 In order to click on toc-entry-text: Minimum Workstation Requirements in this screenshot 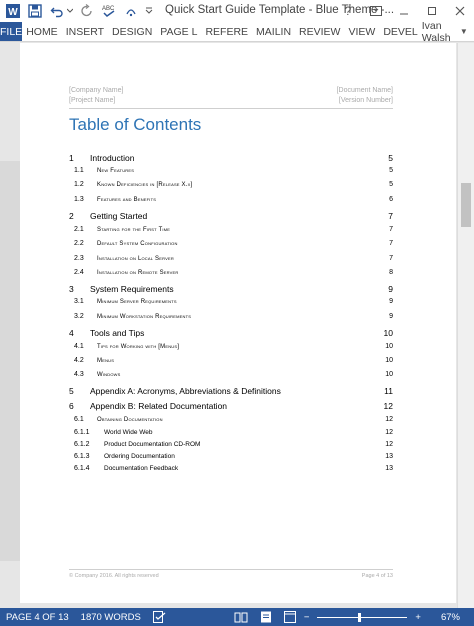, I will do `click(144, 317)`.